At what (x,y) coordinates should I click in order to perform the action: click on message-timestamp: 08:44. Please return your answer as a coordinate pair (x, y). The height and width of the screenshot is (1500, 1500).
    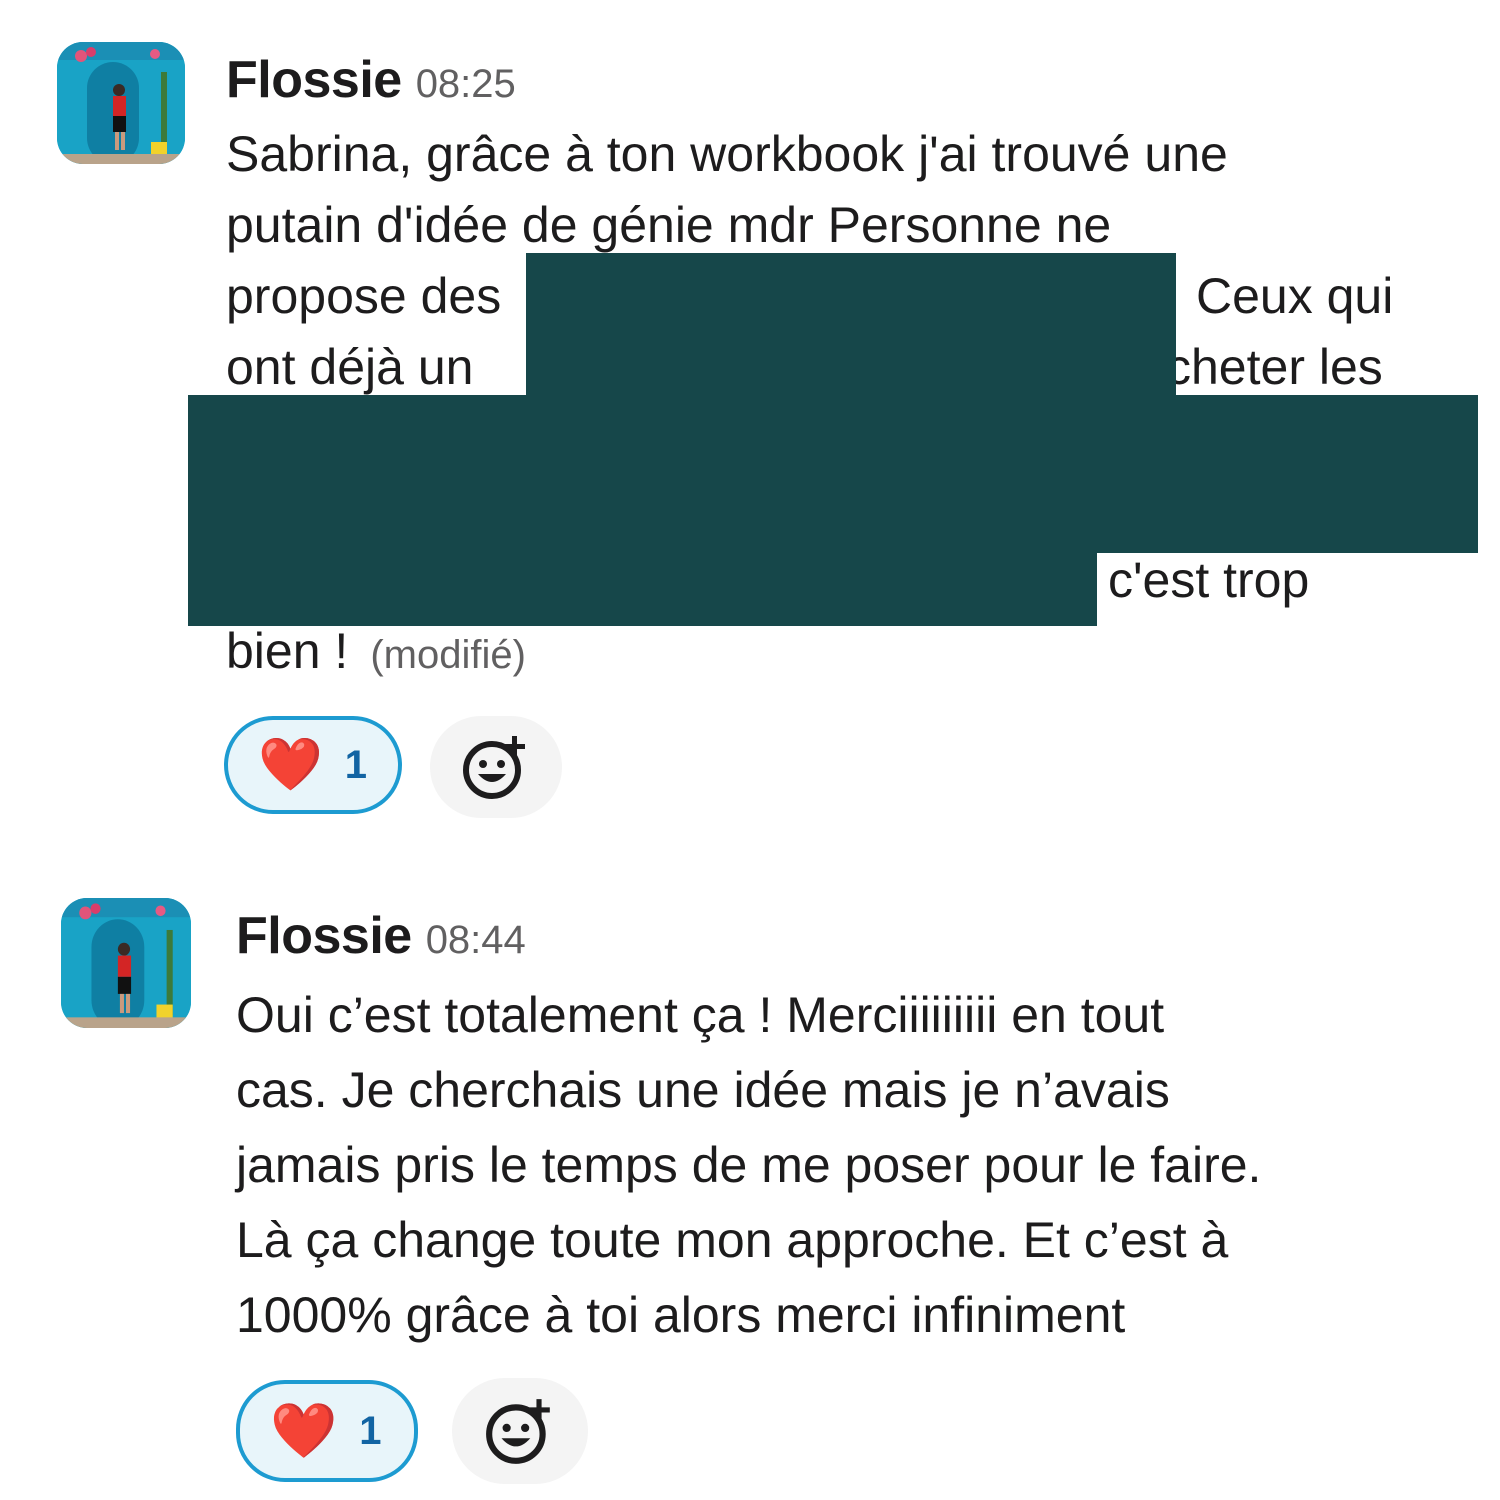
    Looking at the image, I should click on (476, 940).